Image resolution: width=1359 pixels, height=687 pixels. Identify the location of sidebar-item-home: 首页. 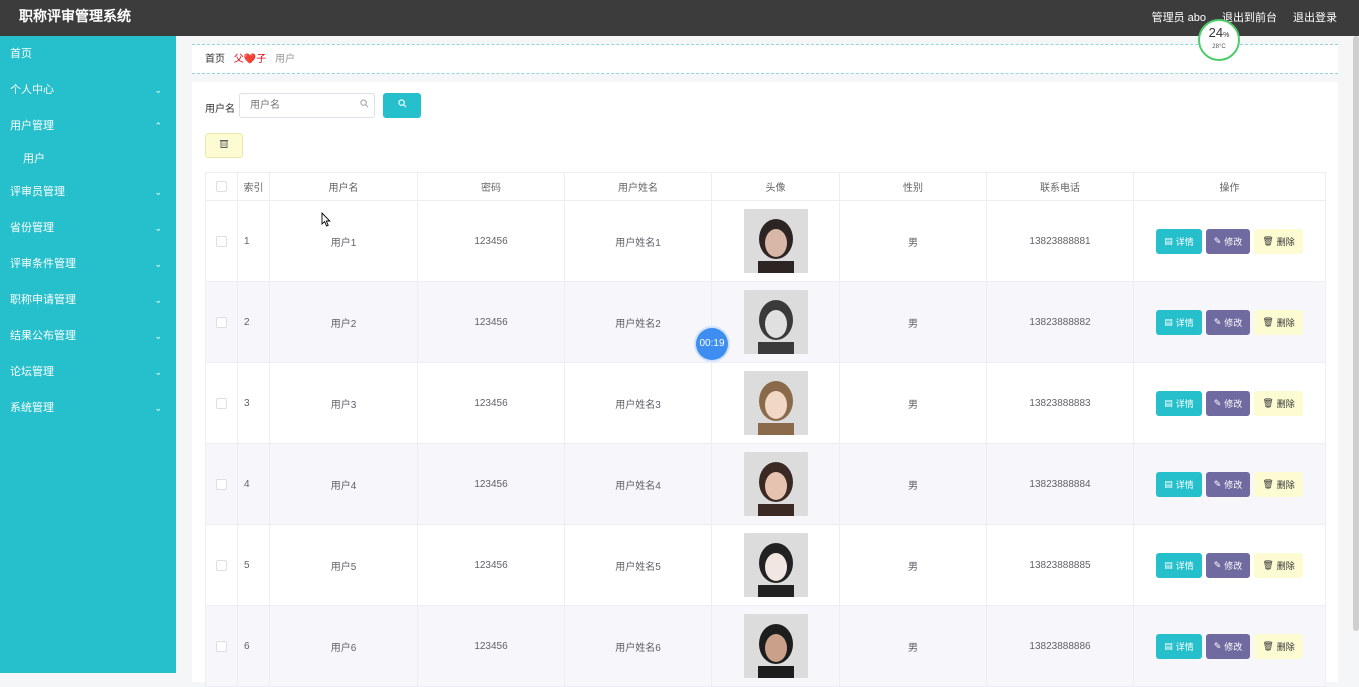
(88, 54).